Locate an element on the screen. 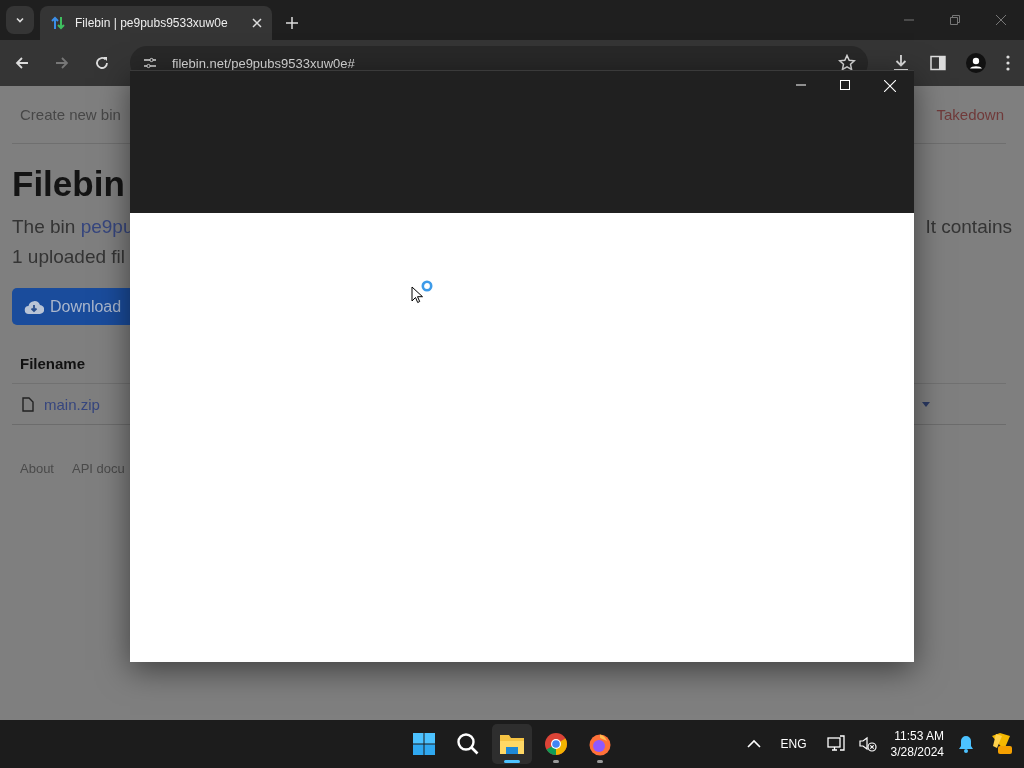  reload-icon is located at coordinates (101, 63).